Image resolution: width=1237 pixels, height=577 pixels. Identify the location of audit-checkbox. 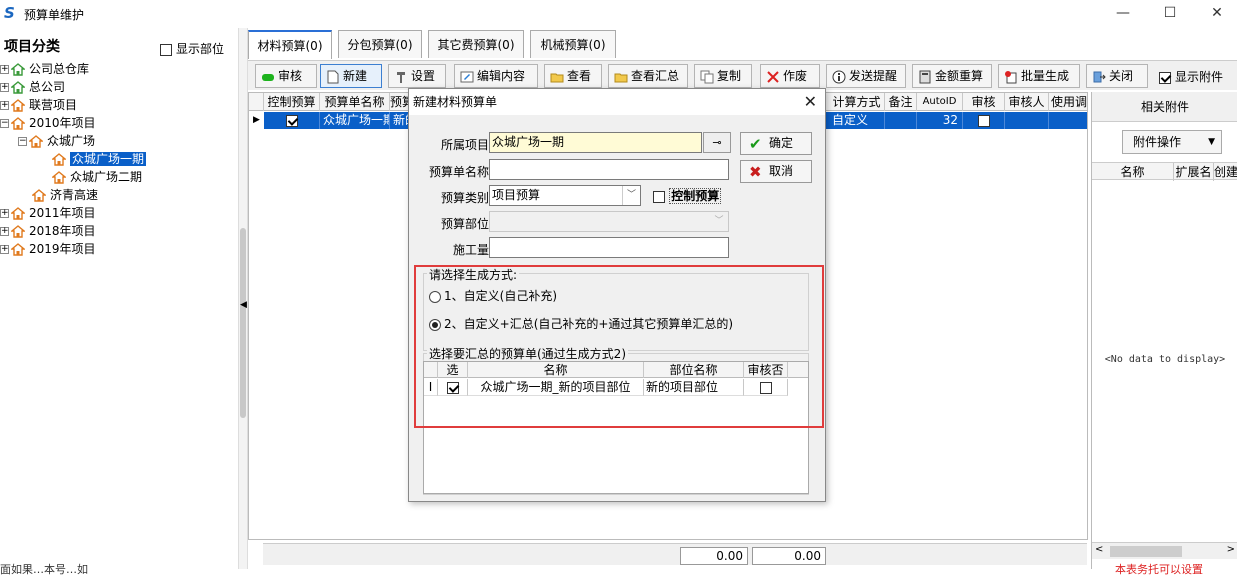
(983, 120).